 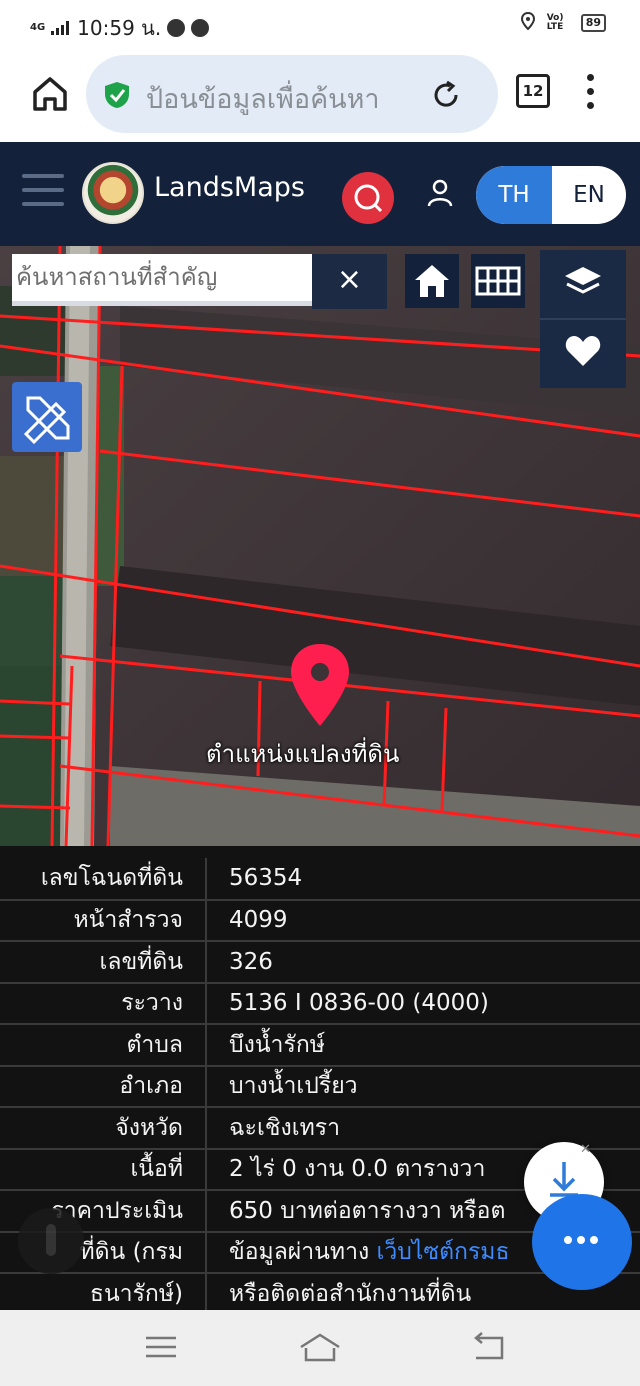 What do you see at coordinates (103, 1003) in the screenshot?
I see `row-label: ระวาง` at bounding box center [103, 1003].